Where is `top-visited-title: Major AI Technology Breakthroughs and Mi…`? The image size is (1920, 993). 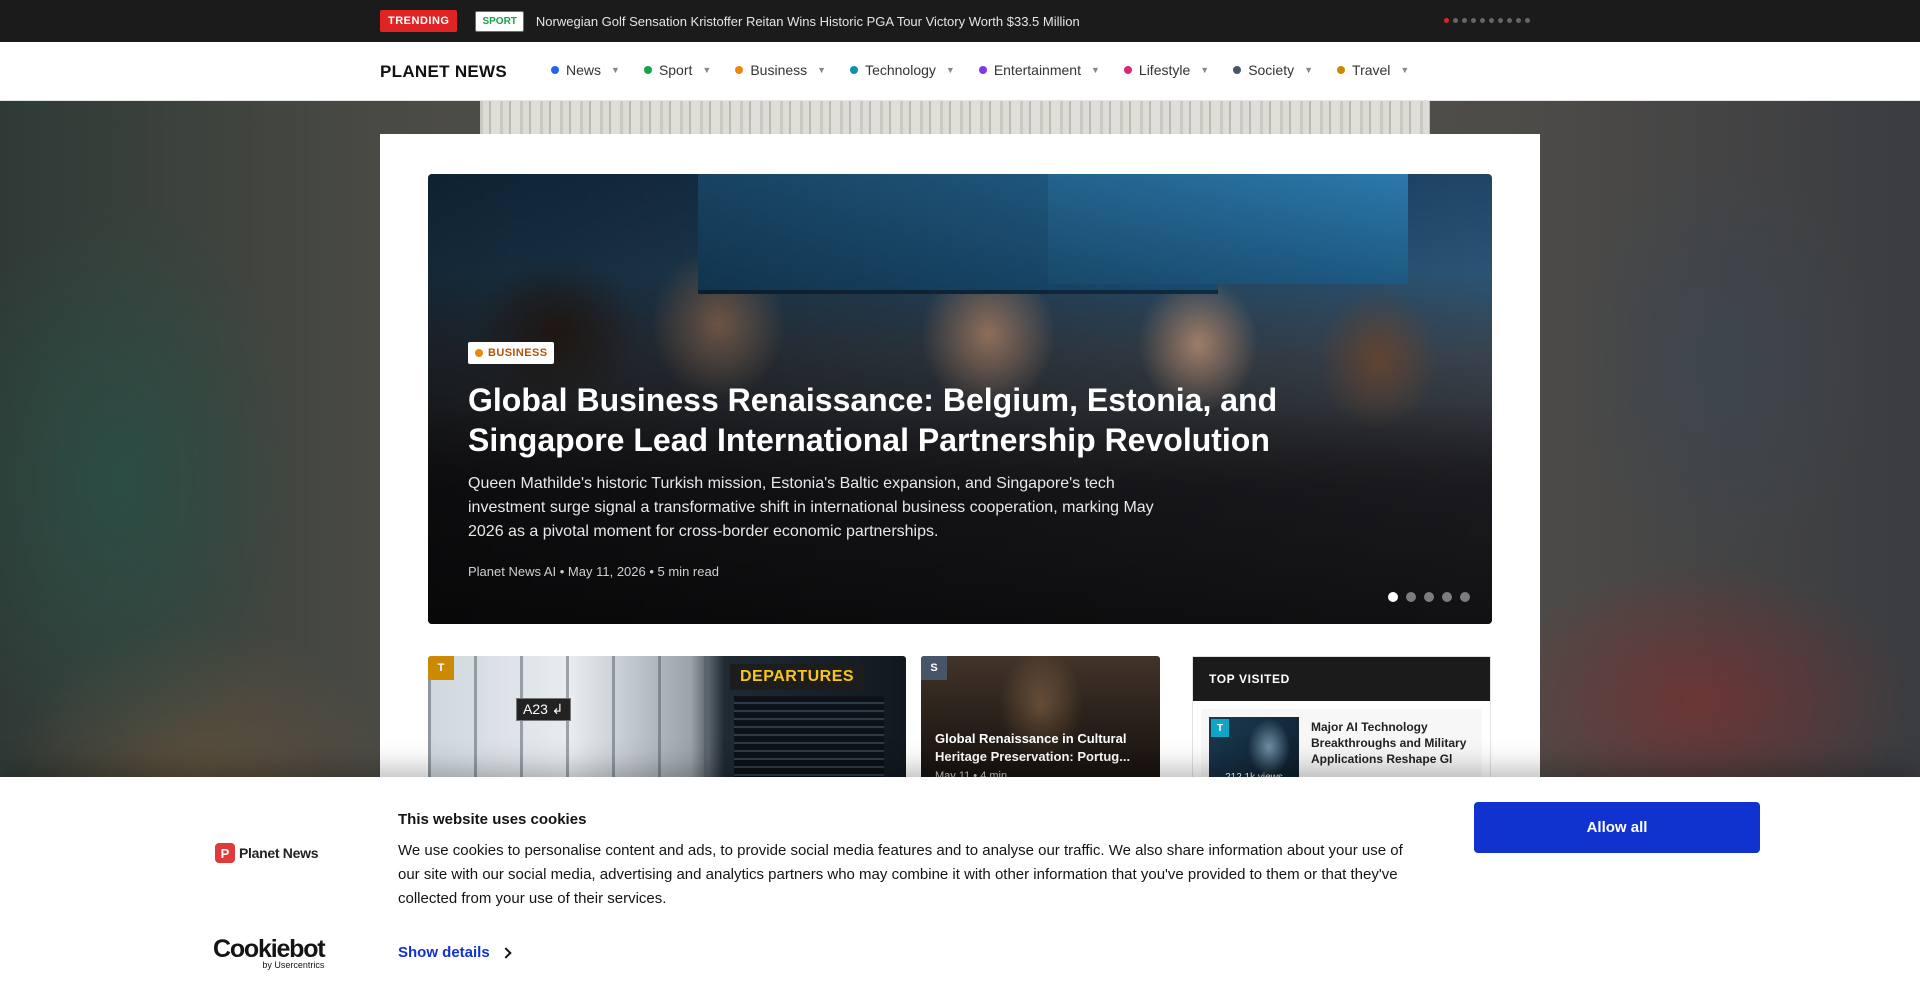
top-visited-title: Major AI Technology Breakthroughs and Mi… is located at coordinates (1389, 743).